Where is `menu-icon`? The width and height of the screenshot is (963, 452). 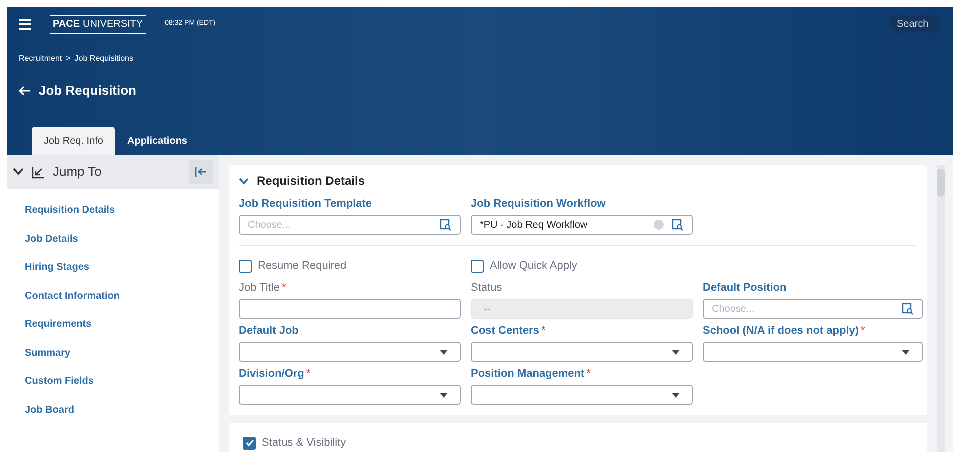
menu-icon is located at coordinates (25, 24).